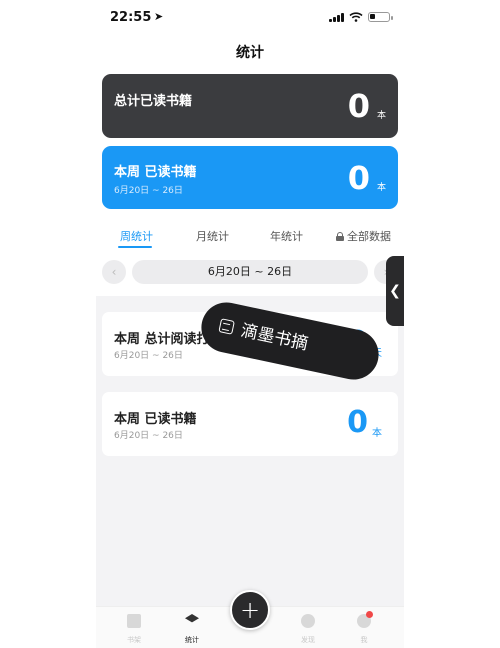  I want to click on location-arrow-icon: ➤, so click(159, 16).